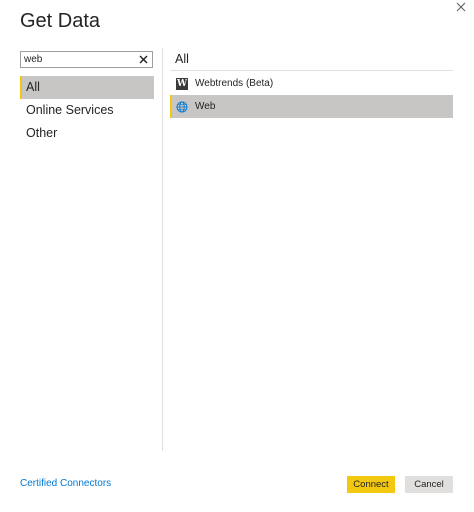 The image size is (474, 512). I want to click on webtrends-icon: W, so click(182, 83).